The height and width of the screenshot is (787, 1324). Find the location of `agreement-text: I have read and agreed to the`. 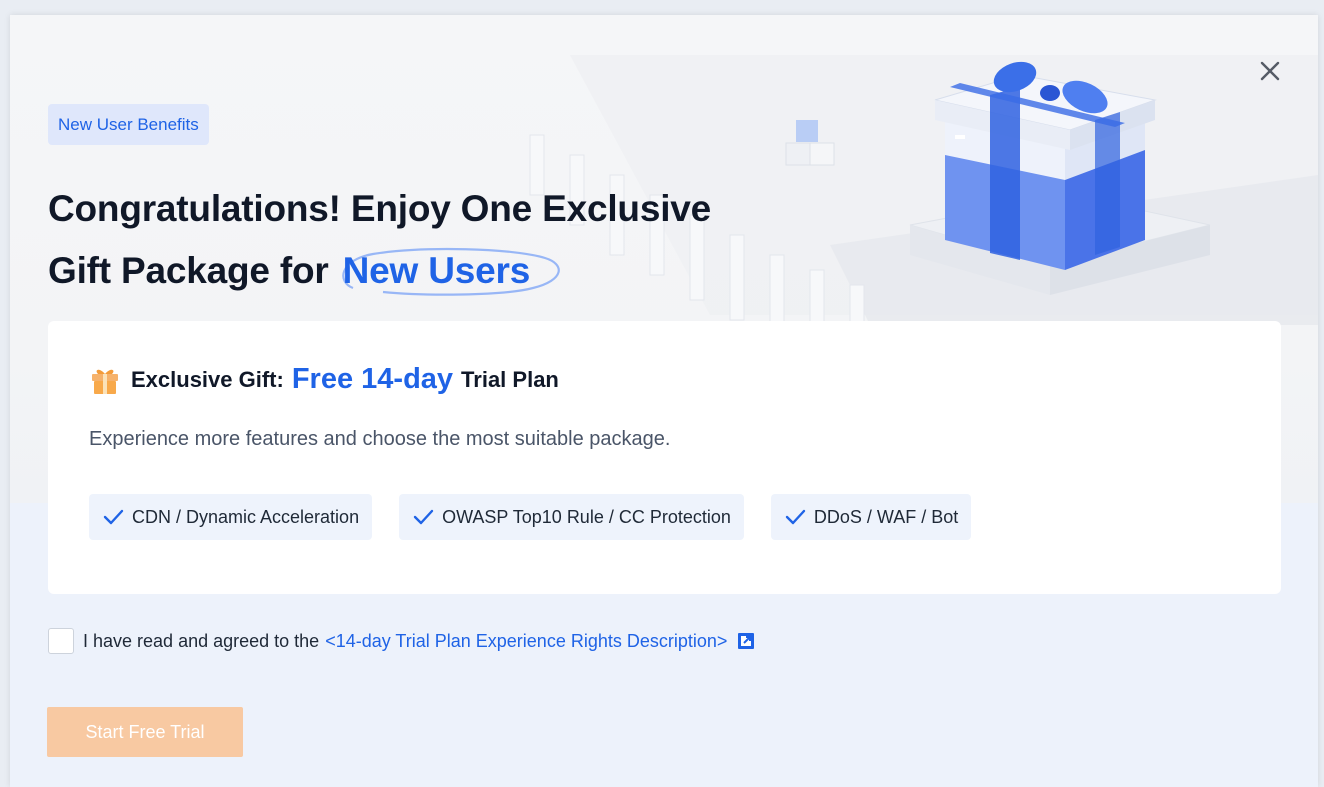

agreement-text: I have read and agreed to the is located at coordinates (201, 640).